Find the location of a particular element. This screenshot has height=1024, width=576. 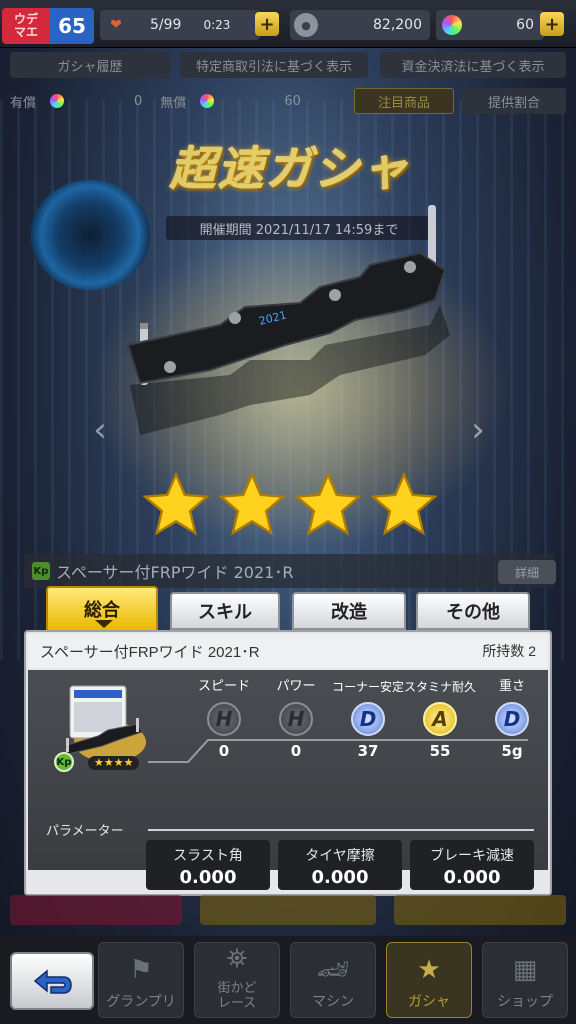

panel-header: スペーサー付FRPワイド 2021･R 所持数 2 is located at coordinates (288, 651).